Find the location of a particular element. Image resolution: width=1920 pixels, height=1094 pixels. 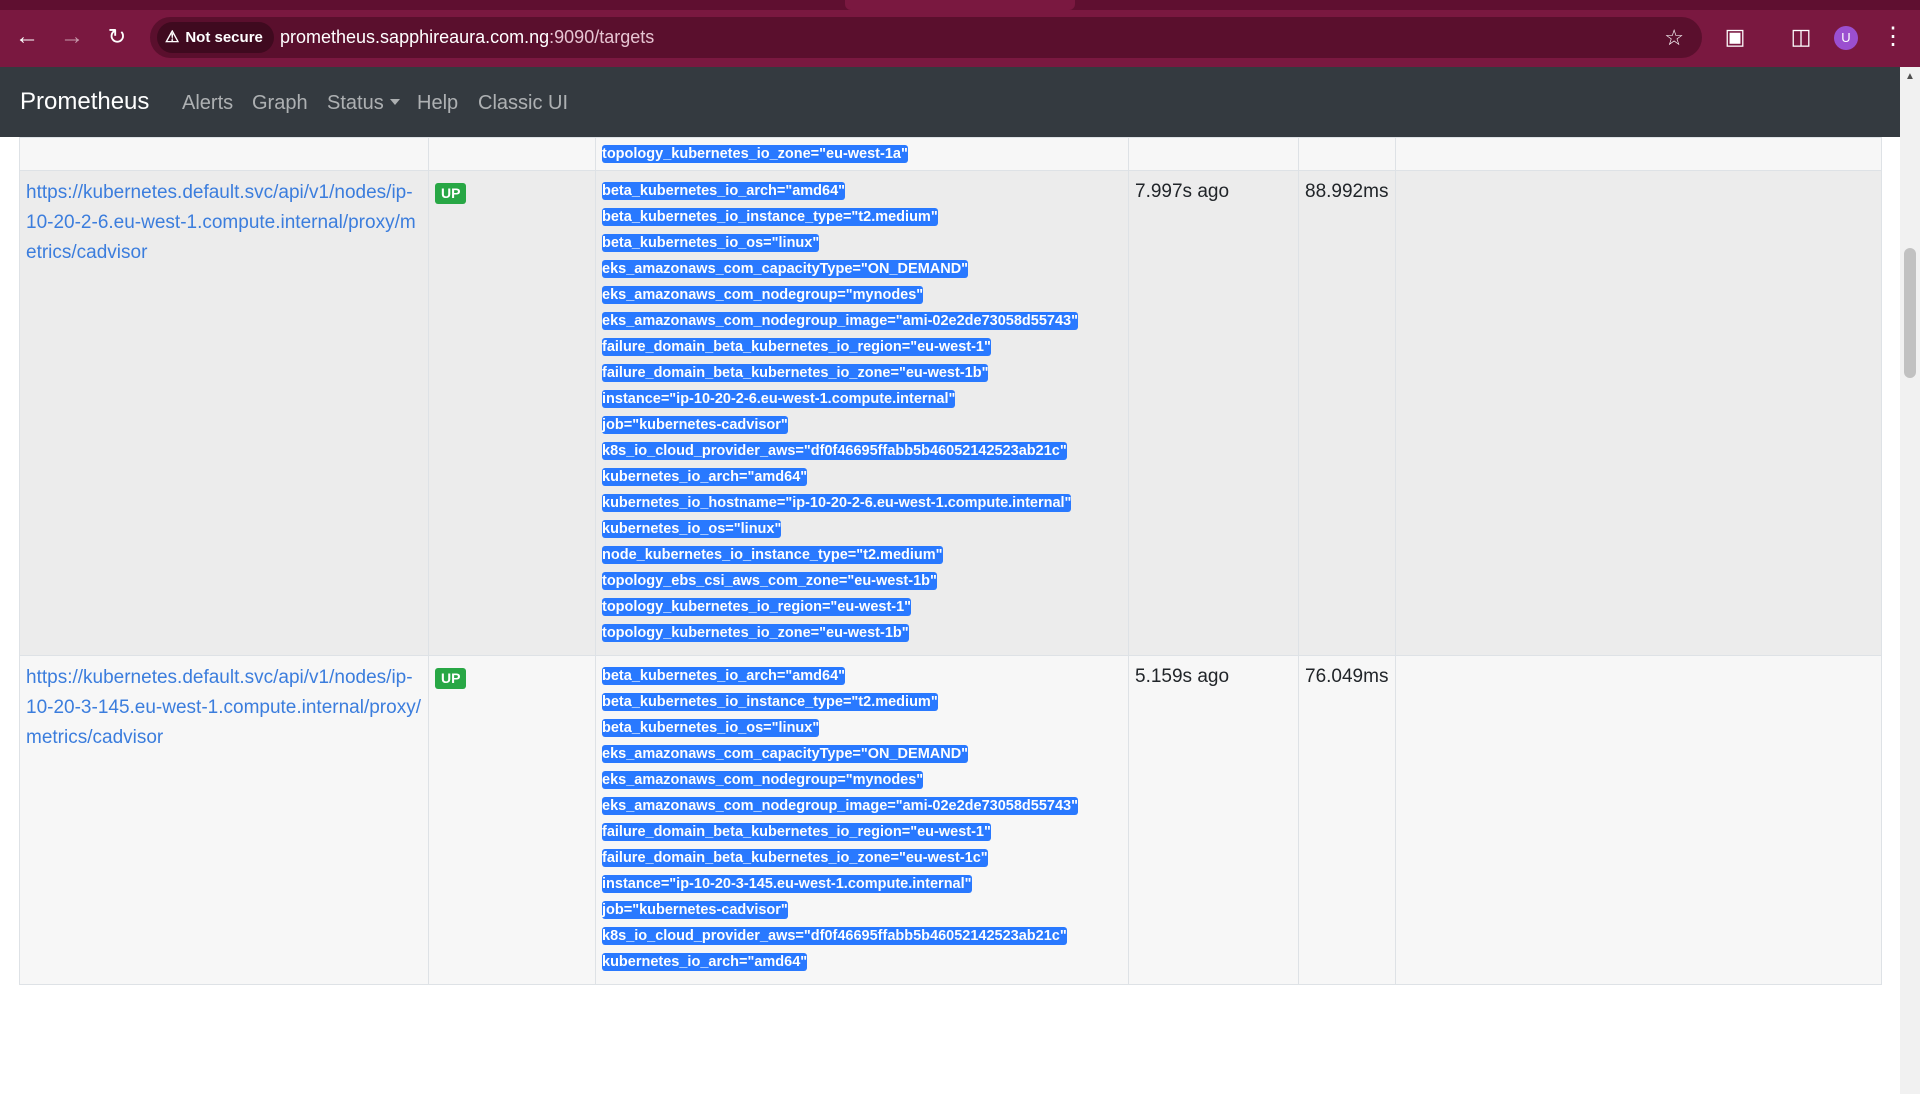

bookmark-star-icon: ☆ is located at coordinates (1674, 37).